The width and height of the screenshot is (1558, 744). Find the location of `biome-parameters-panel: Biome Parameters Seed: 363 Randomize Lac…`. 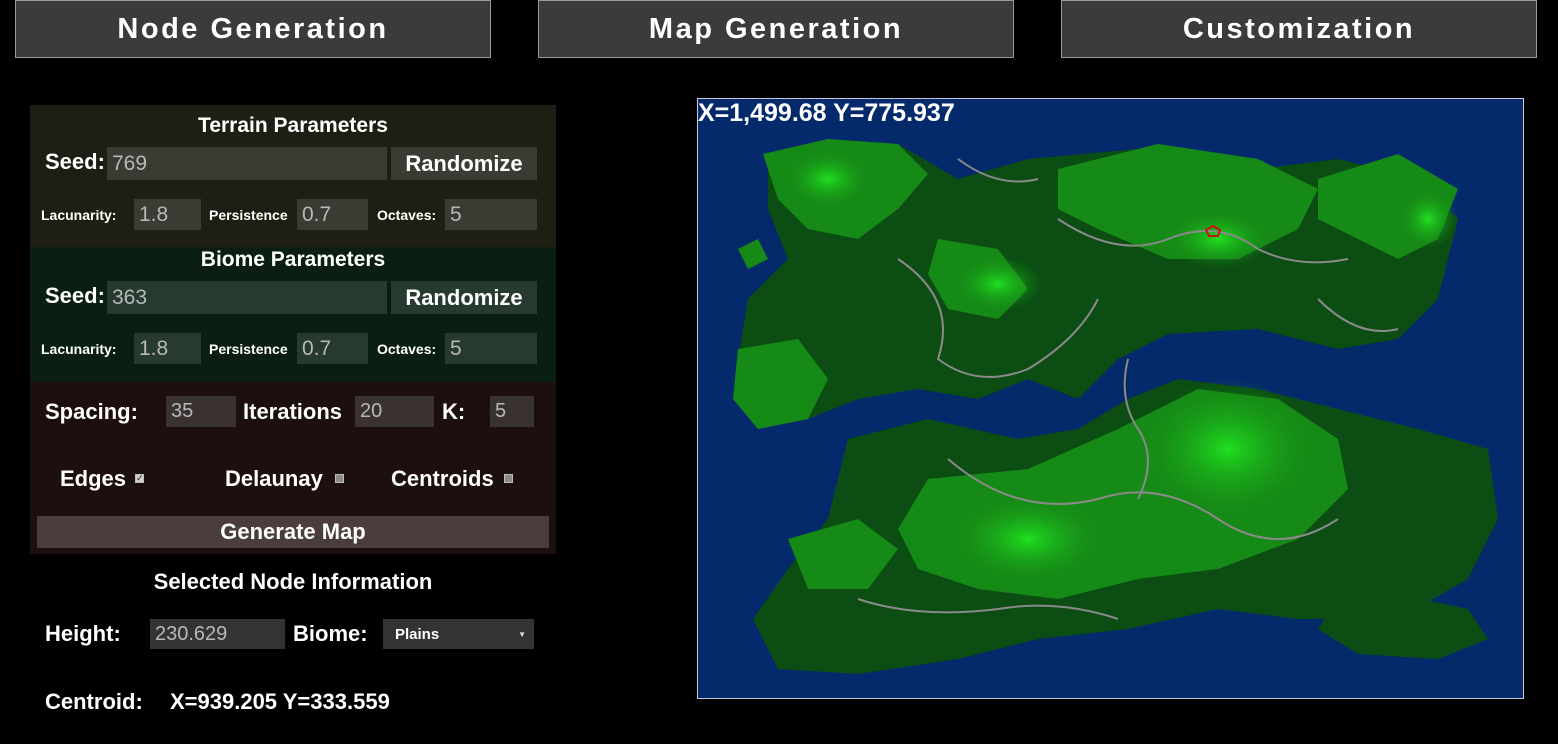

biome-parameters-panel: Biome Parameters Seed: 363 Randomize Lac… is located at coordinates (293, 314).